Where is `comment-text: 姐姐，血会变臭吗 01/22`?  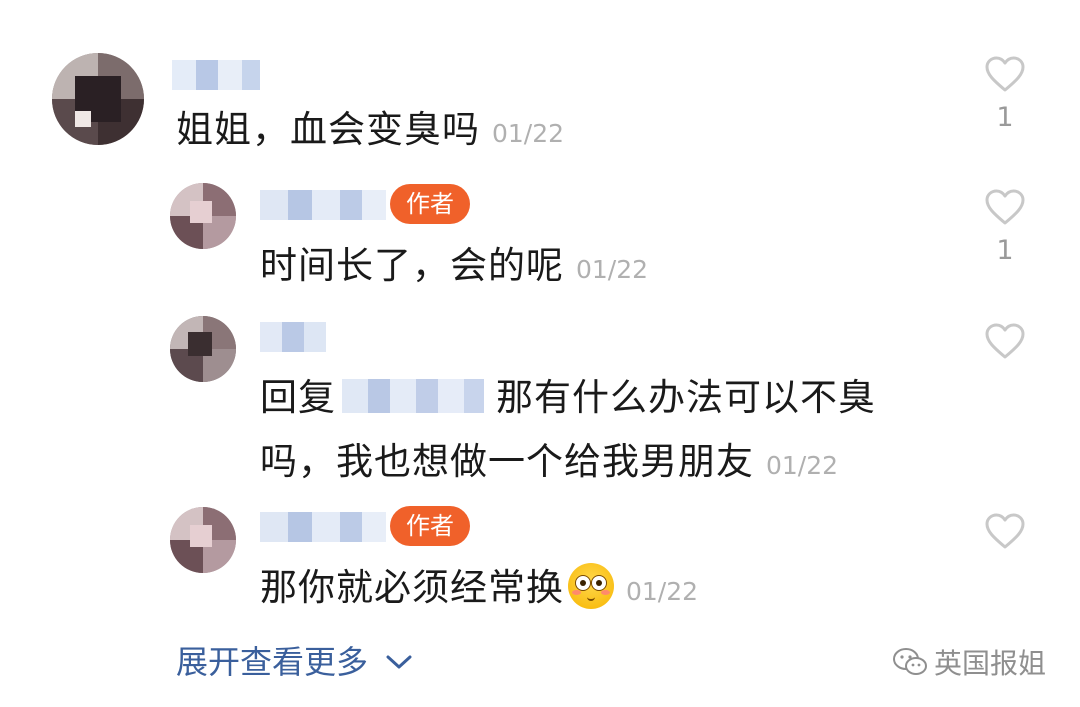
comment-text: 姐姐，血会变臭吗 01/22 is located at coordinates (370, 129).